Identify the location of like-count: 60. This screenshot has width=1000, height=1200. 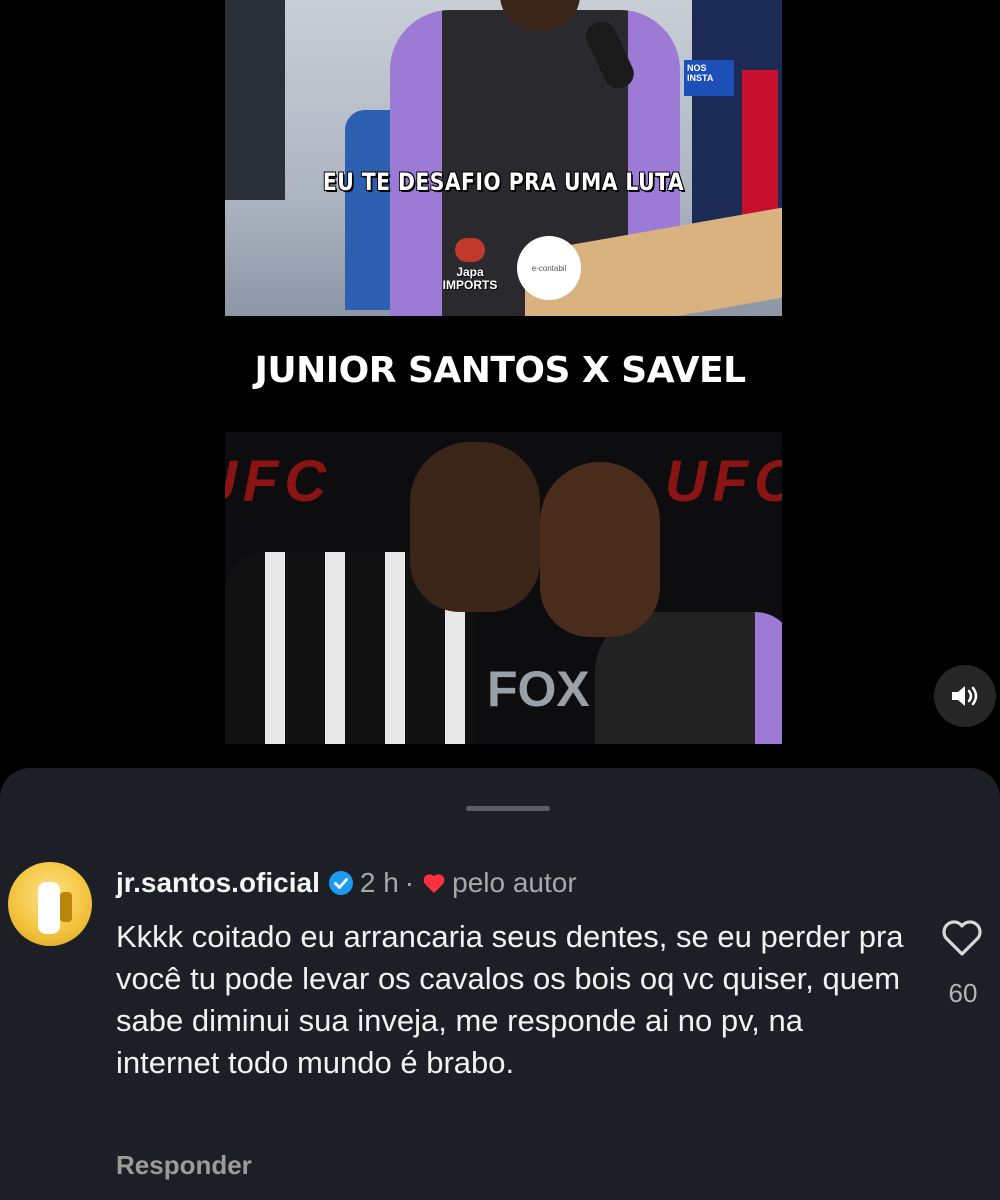
(963, 993).